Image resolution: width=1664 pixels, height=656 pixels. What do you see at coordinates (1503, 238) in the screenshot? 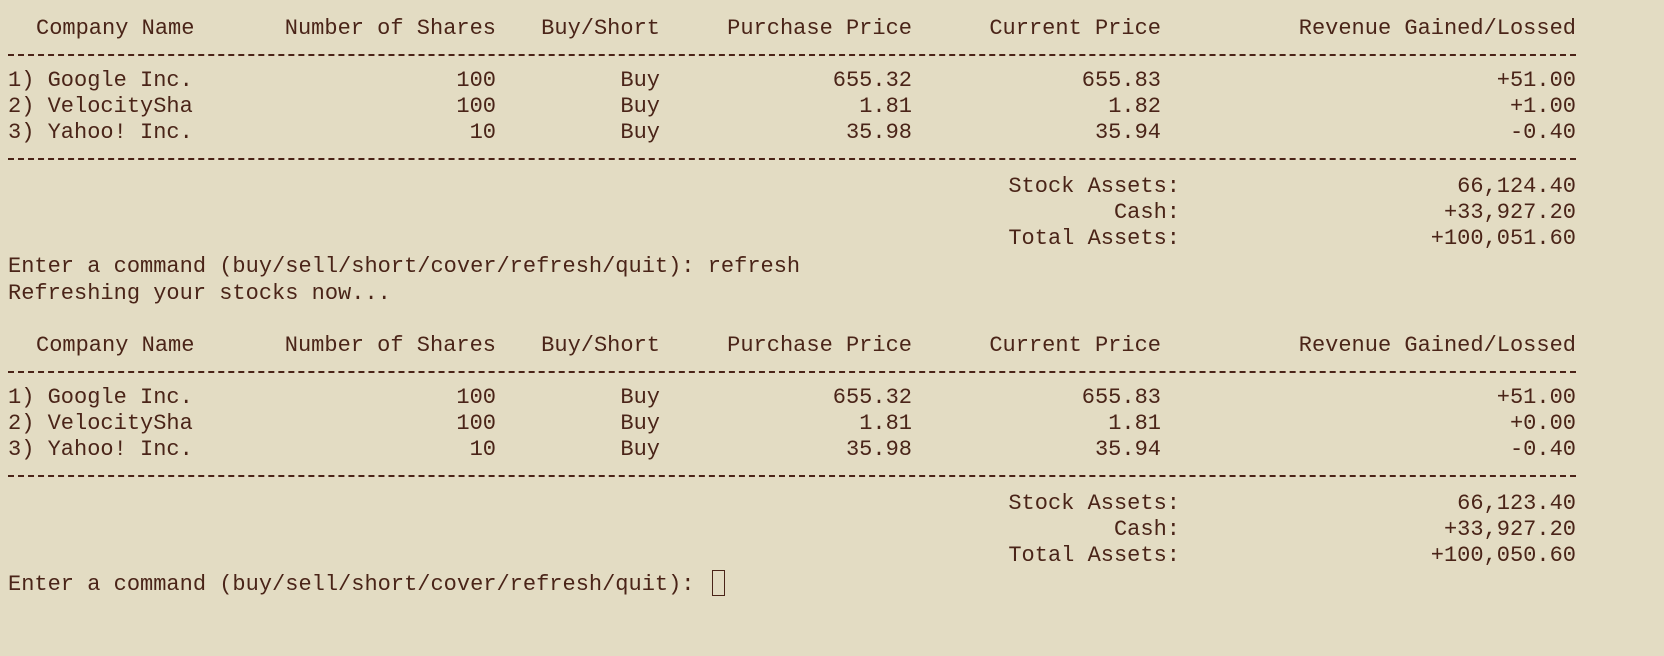
I see `summary-value-total-assets: +100,051.60` at bounding box center [1503, 238].